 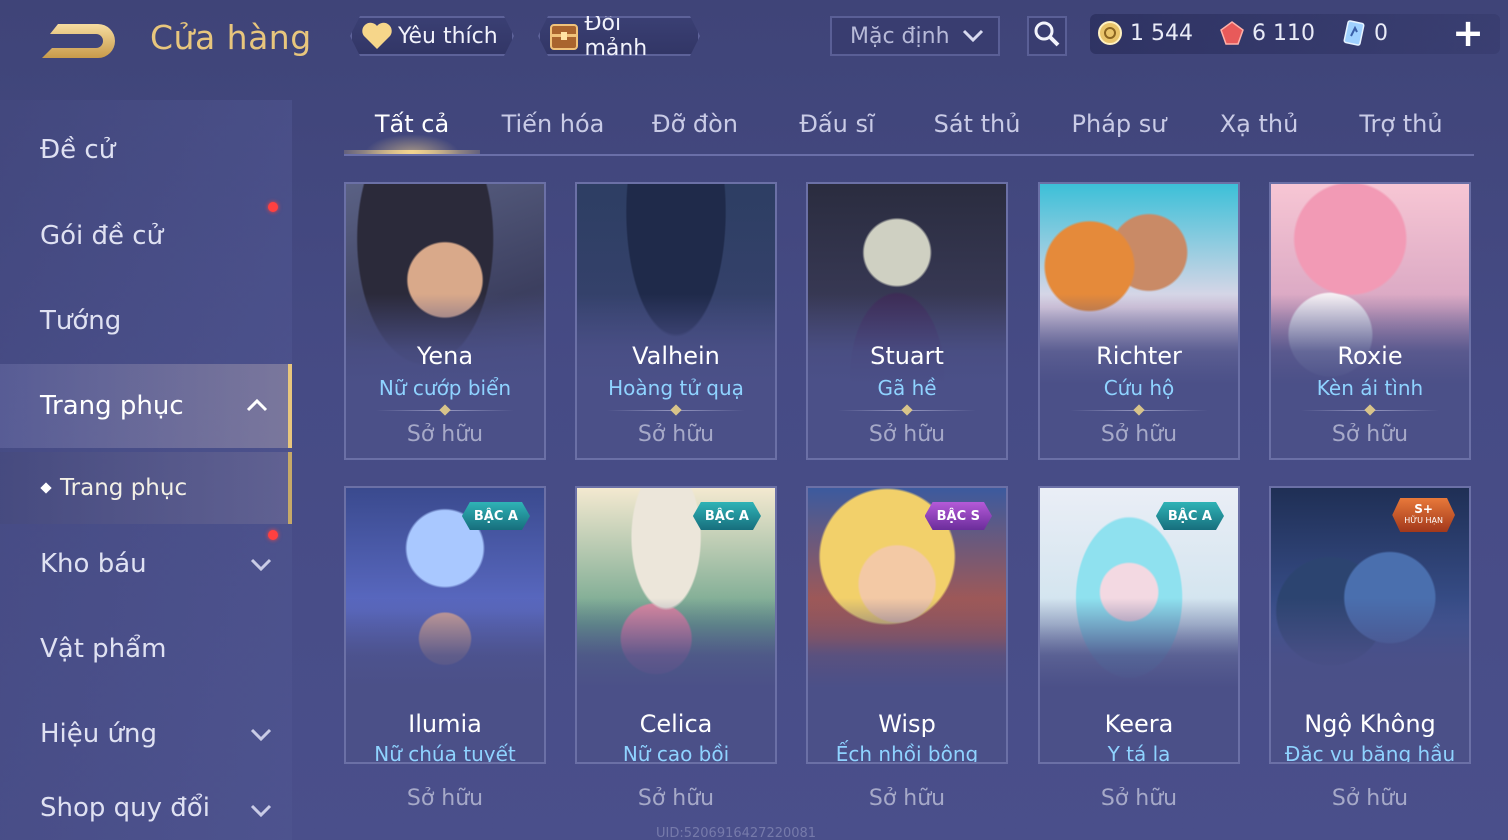 What do you see at coordinates (445, 753) in the screenshot?
I see `skin-name: Nữ chúa tuyết` at bounding box center [445, 753].